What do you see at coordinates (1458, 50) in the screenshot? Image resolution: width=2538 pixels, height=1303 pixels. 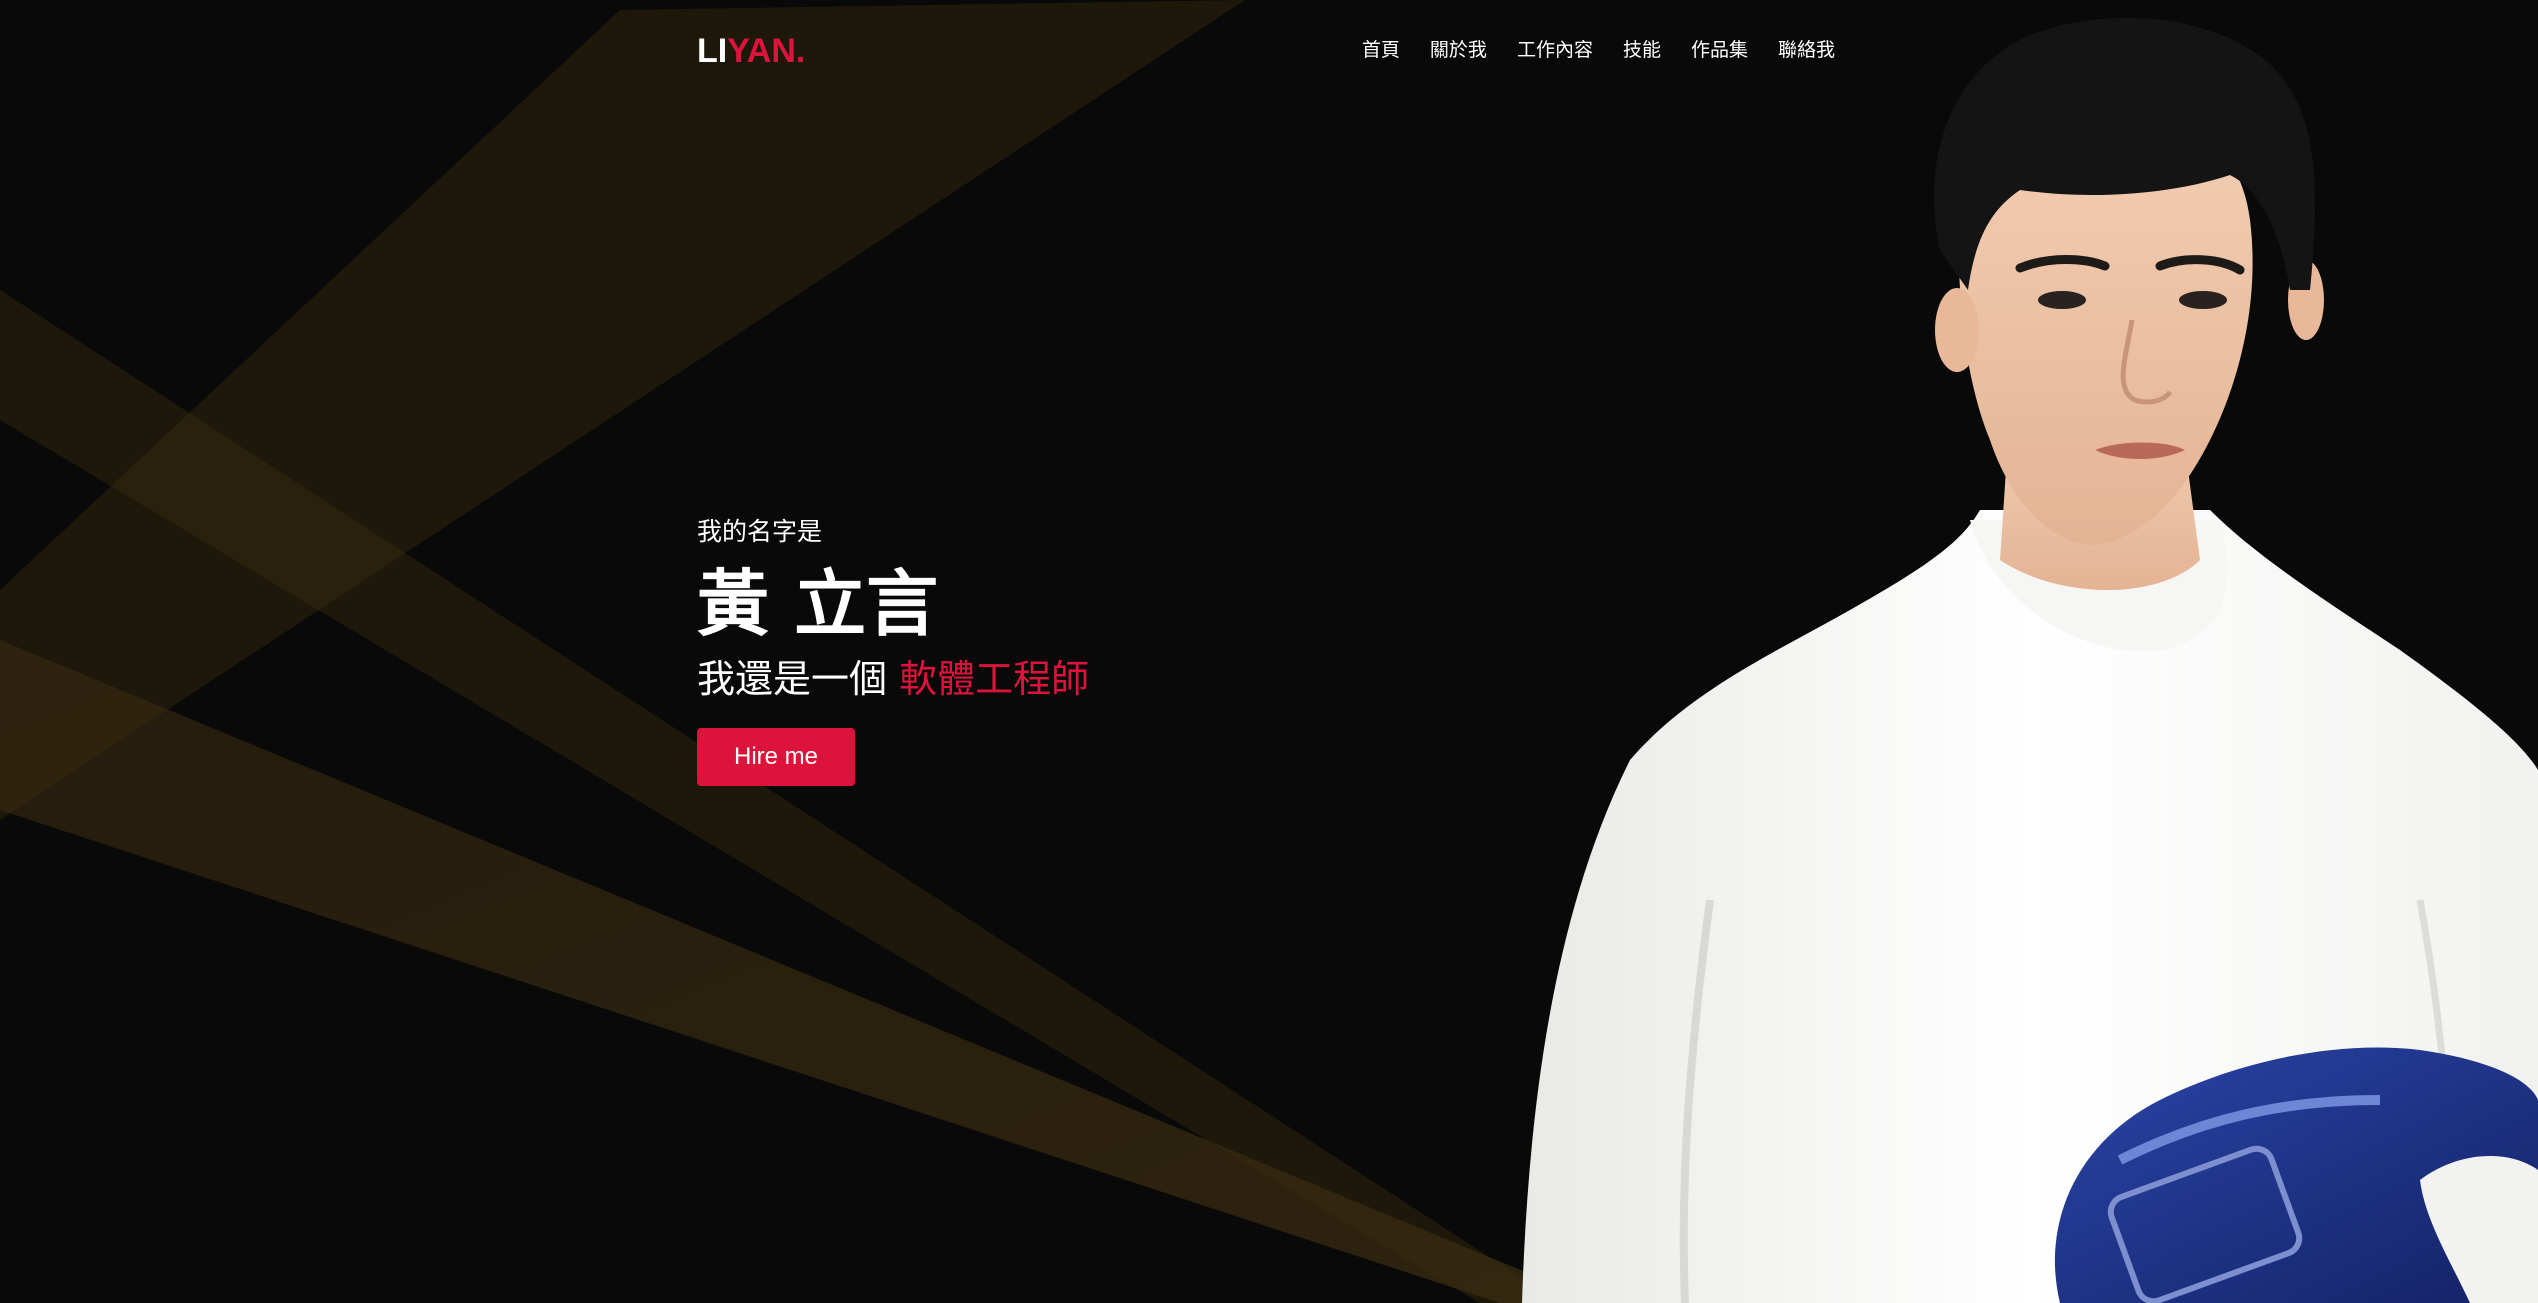 I see `nav-about: 關於我` at bounding box center [1458, 50].